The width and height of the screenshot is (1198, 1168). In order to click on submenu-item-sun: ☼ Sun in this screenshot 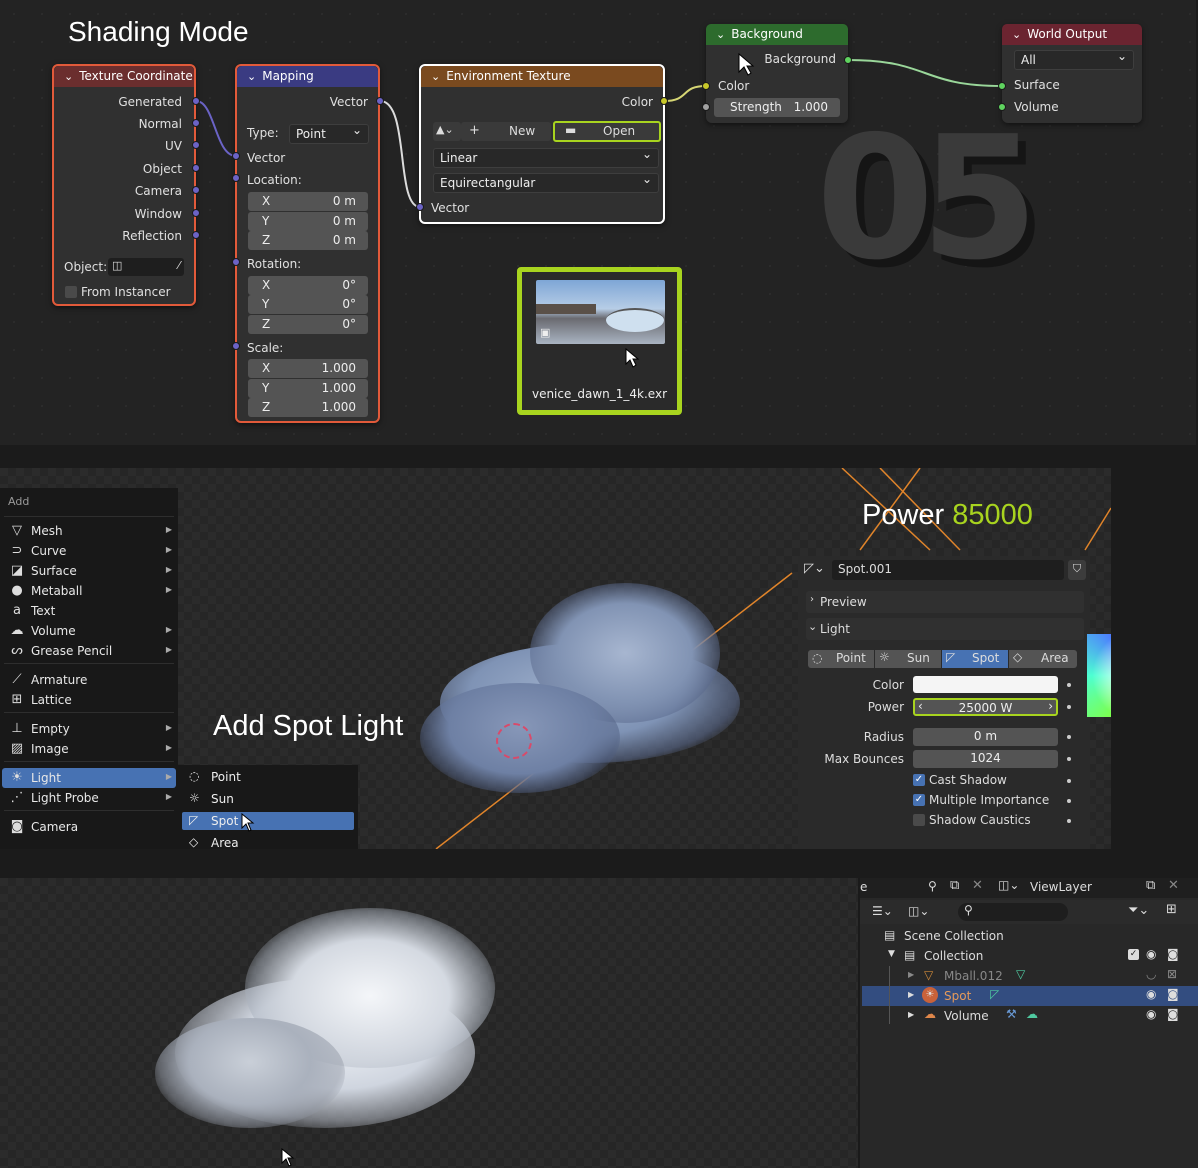, I will do `click(268, 799)`.